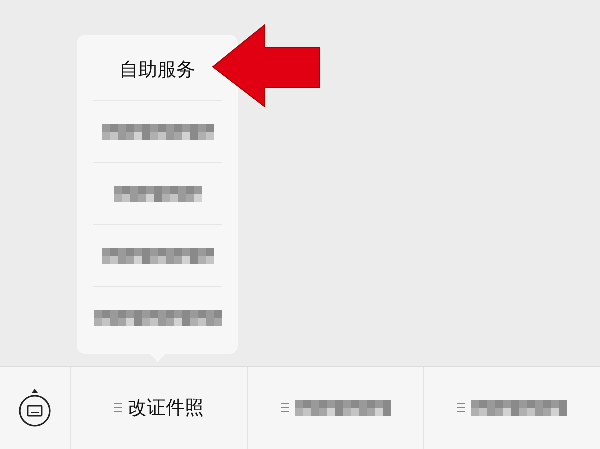 The width and height of the screenshot is (600, 449). I want to click on menu-tab: 改证件照, so click(159, 408).